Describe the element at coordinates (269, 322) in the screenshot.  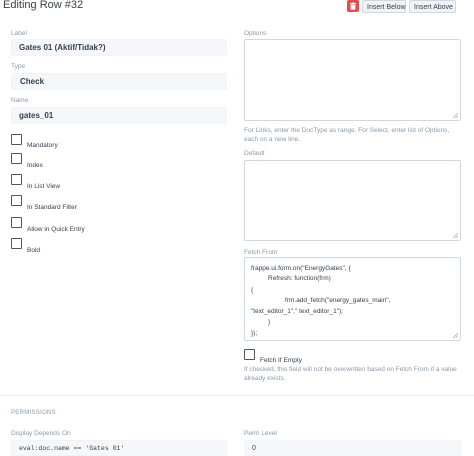
I see `code-line: }` at that location.